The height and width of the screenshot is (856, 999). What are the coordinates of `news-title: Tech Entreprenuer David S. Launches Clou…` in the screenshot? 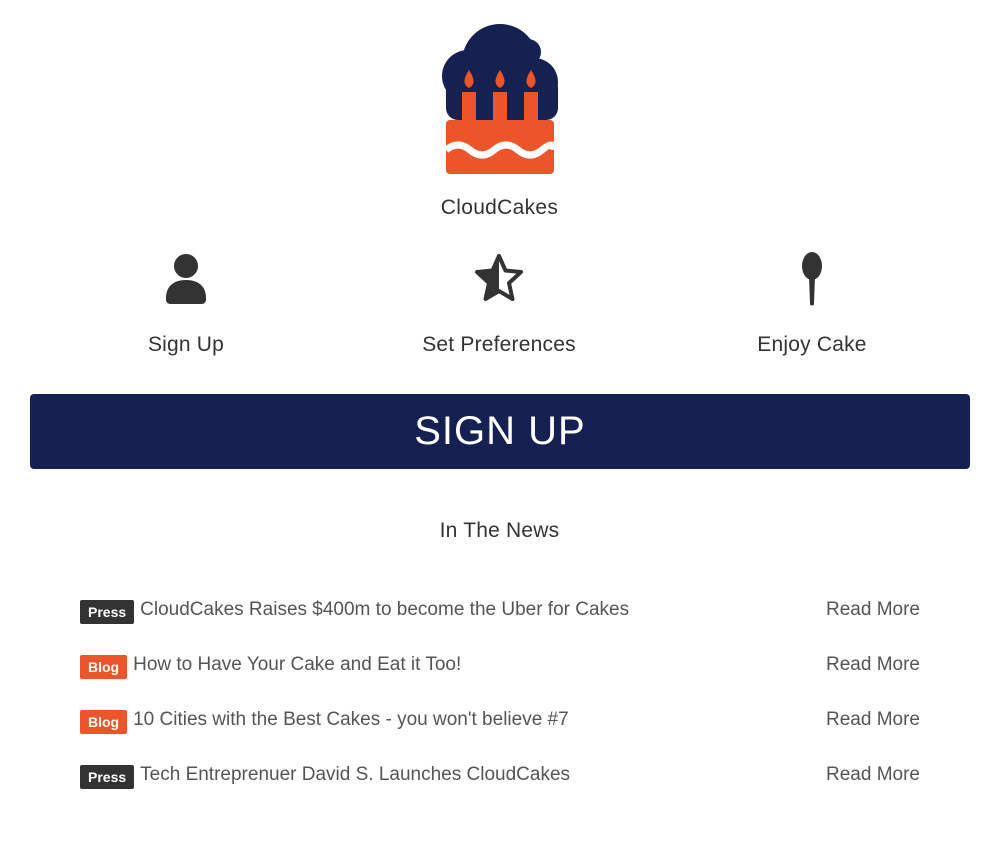 It's located at (355, 774).